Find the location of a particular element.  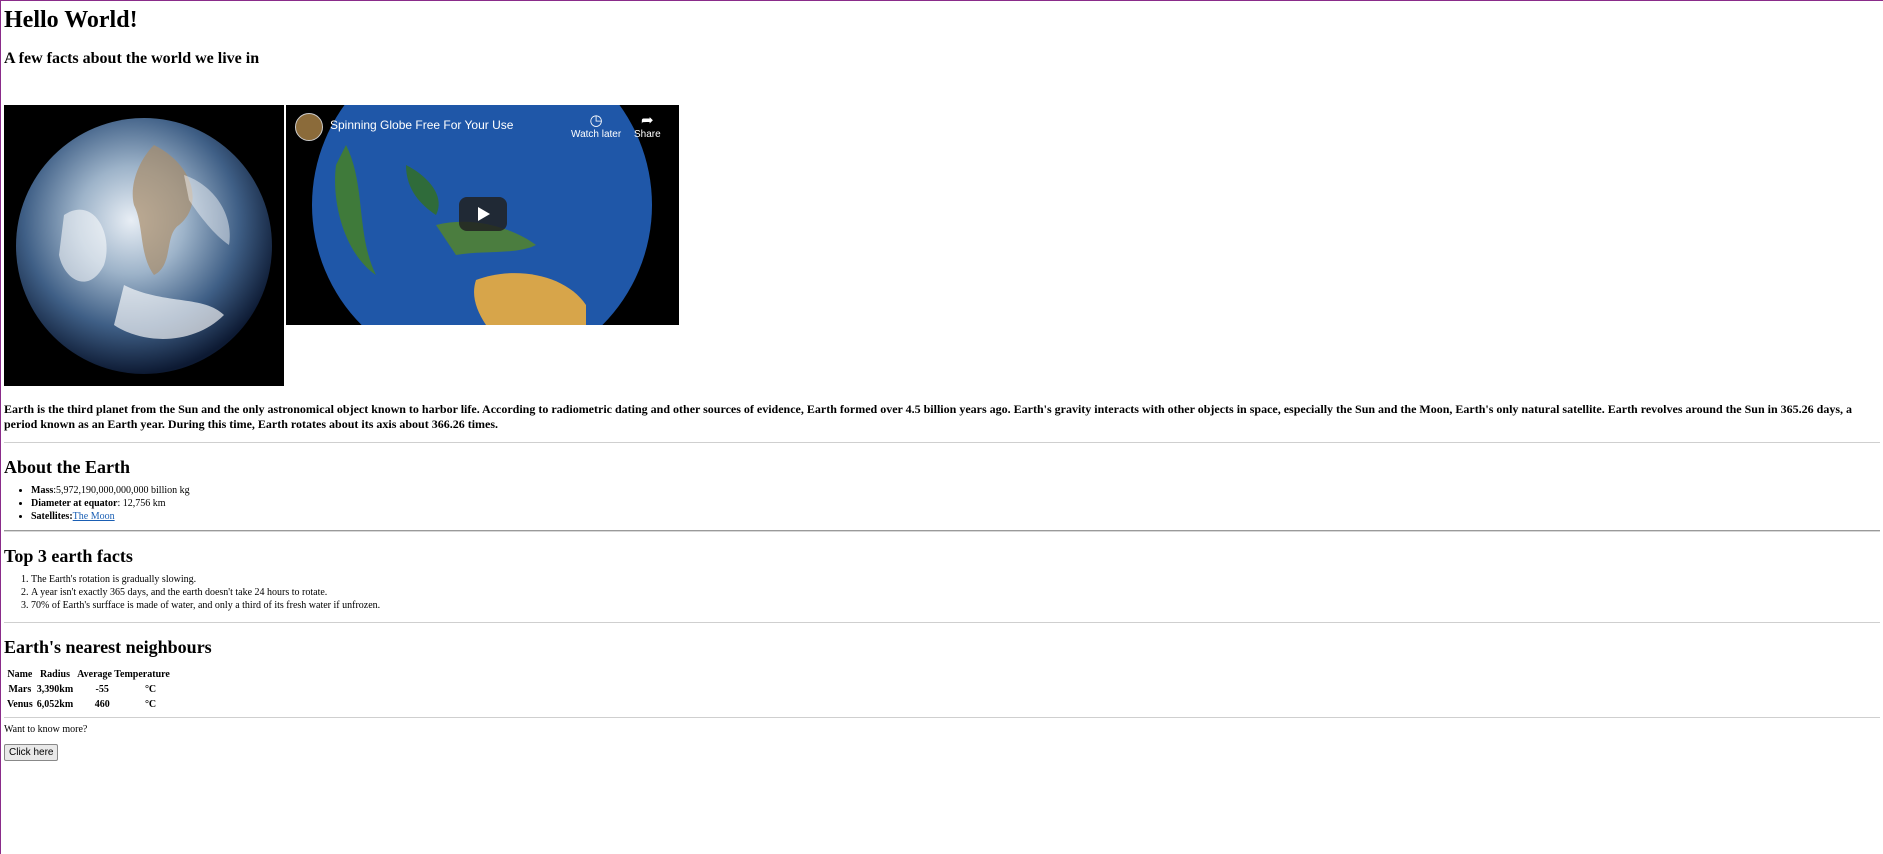

table-header-row: Name Radius Average Temperature is located at coordinates (88, 674).